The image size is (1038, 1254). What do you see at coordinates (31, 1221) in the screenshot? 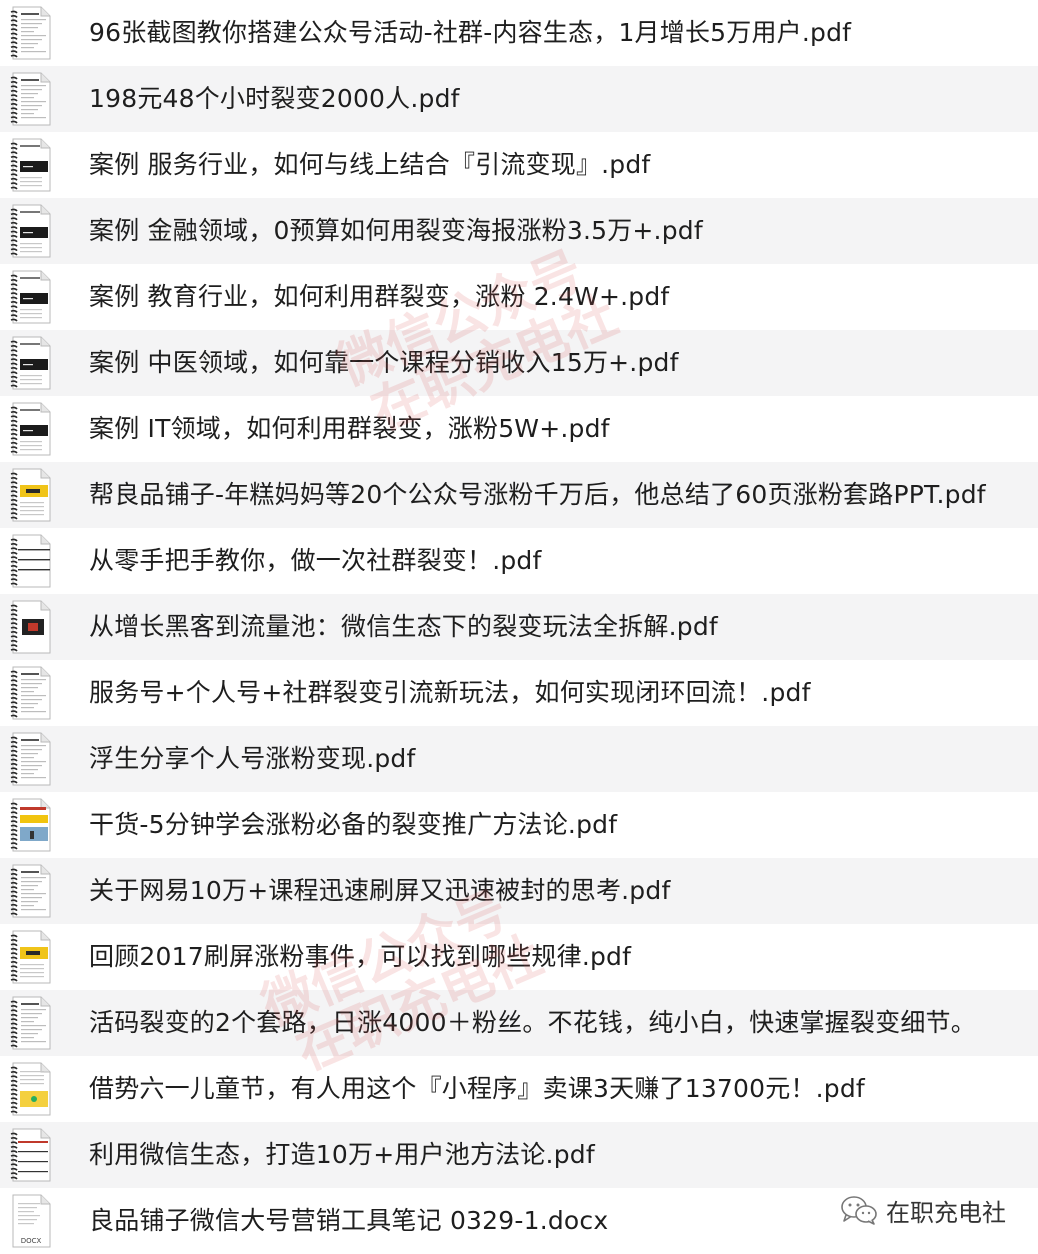
I see `docx-file-icon: DOCX` at bounding box center [31, 1221].